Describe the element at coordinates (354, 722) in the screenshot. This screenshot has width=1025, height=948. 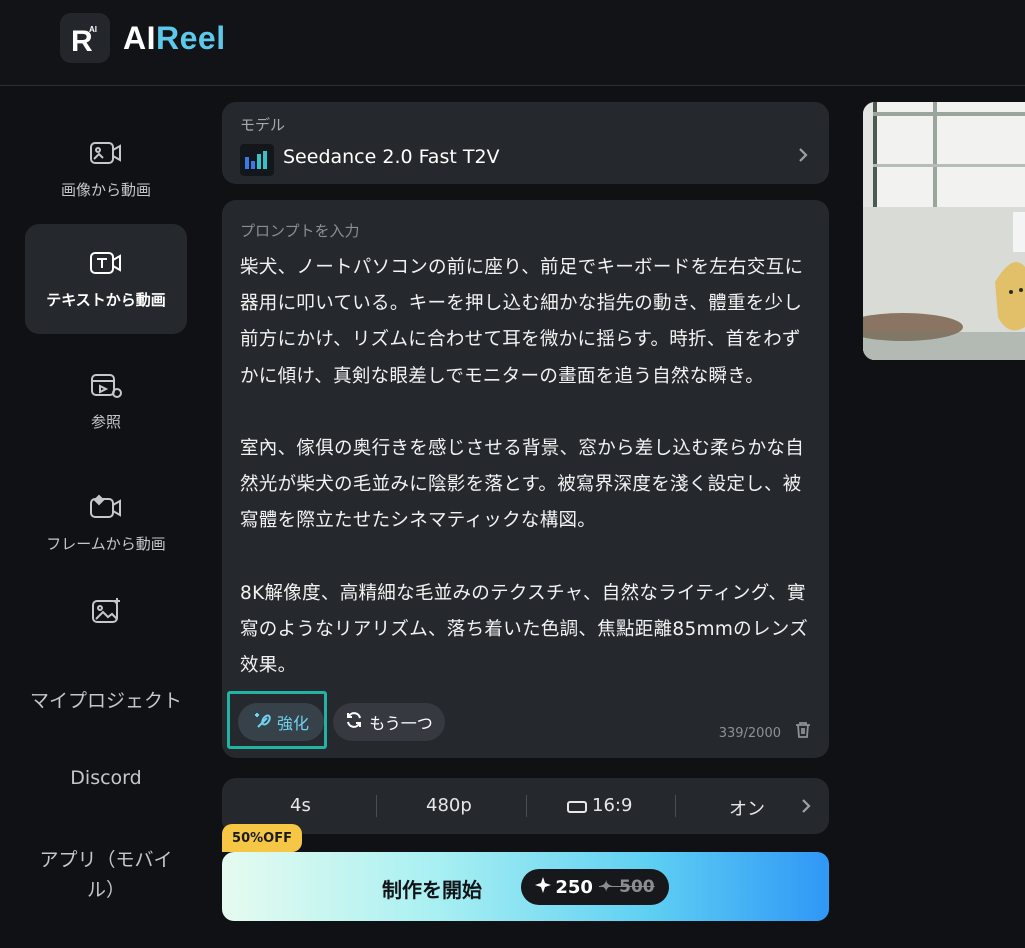
I see `refresh-icon` at that location.